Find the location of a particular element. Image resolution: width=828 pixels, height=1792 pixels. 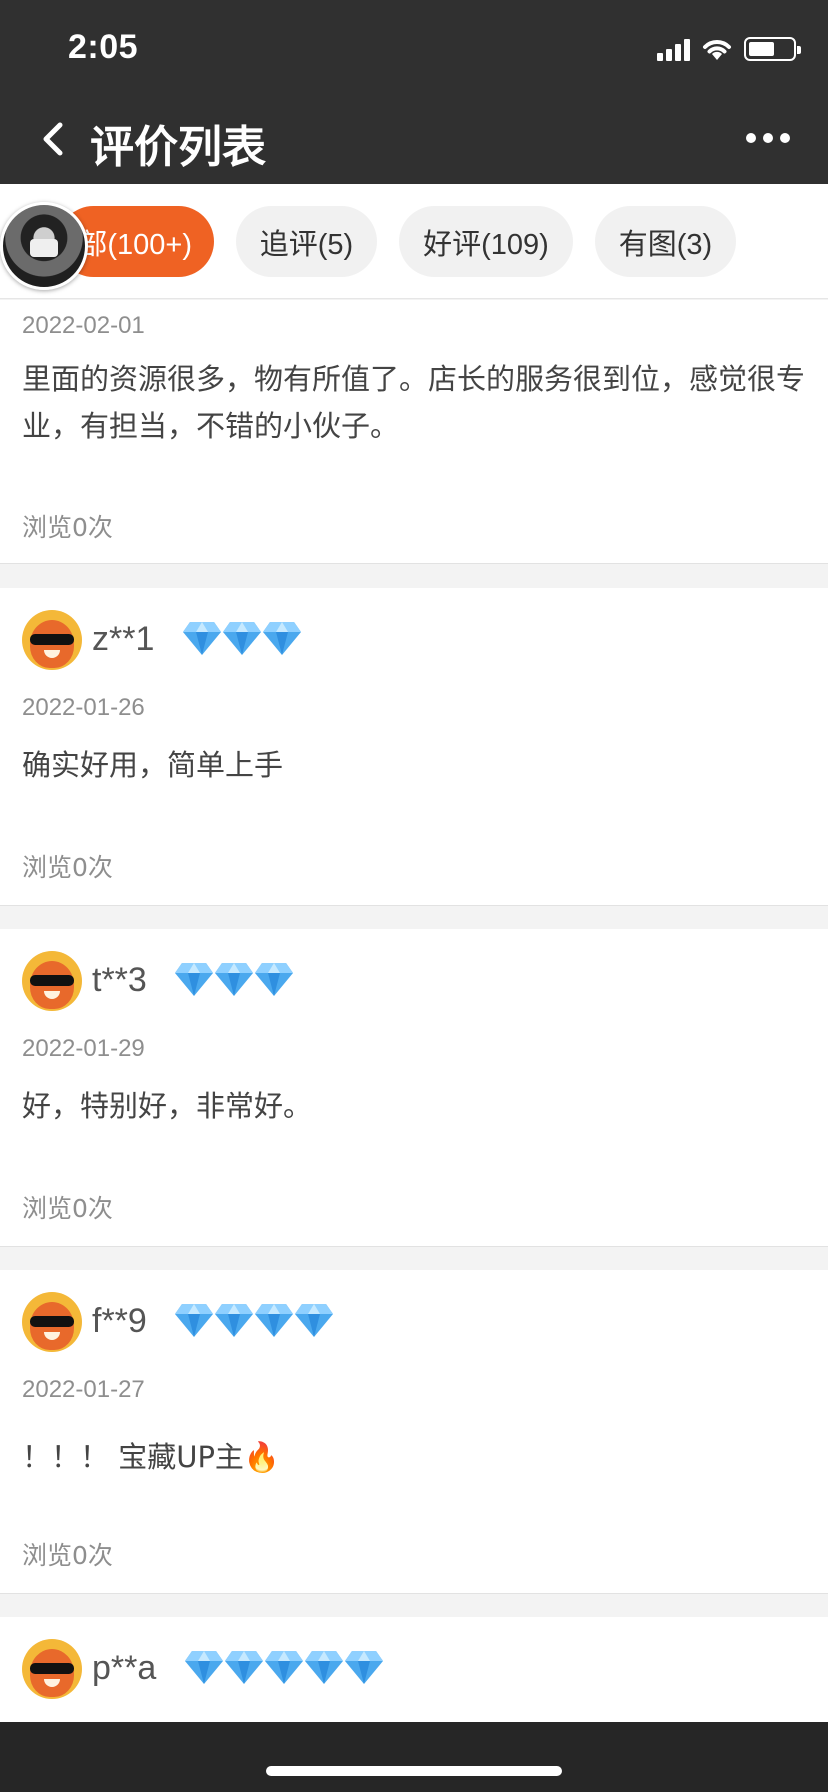

more-dots-icon is located at coordinates (768, 138).